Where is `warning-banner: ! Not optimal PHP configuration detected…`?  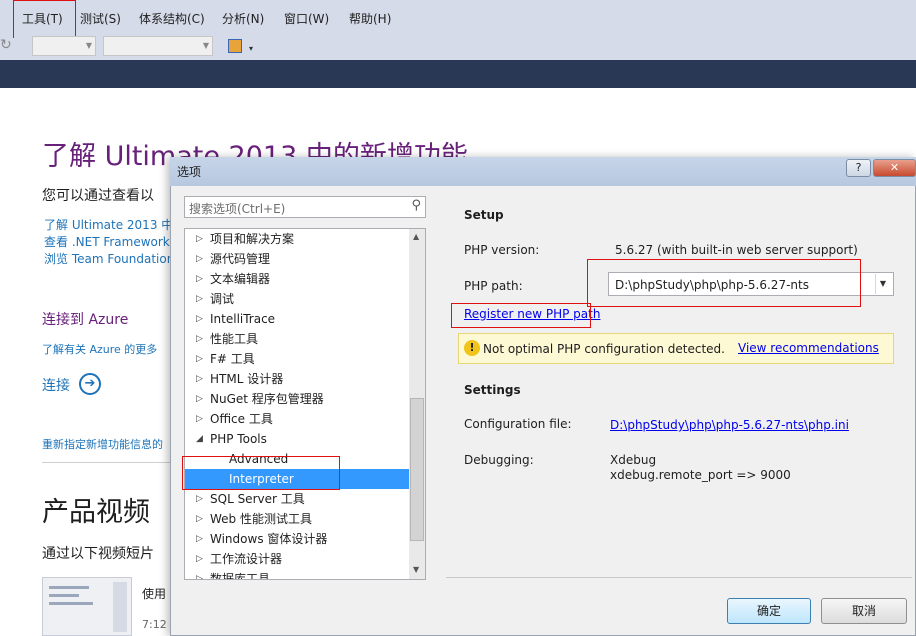
warning-banner: ! Not optimal PHP configuration detected… is located at coordinates (676, 348).